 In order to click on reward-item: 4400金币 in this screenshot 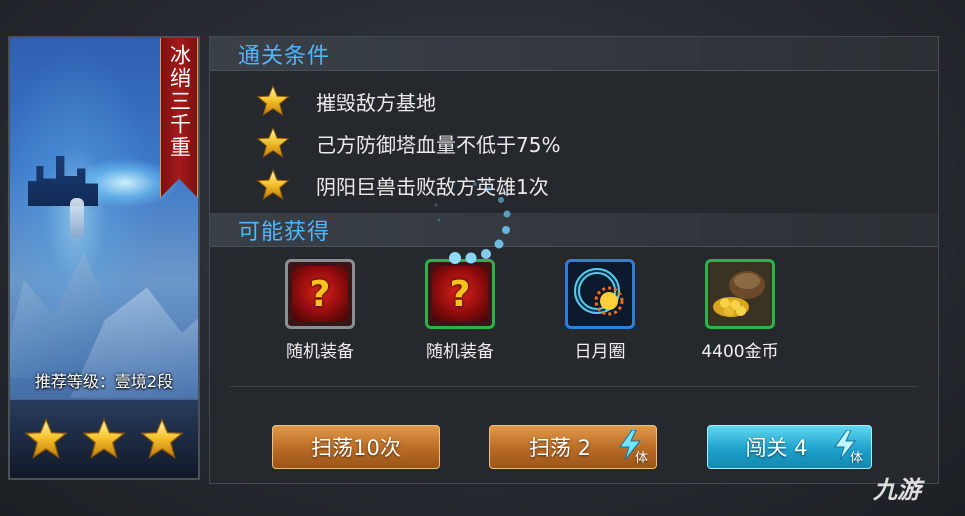, I will do `click(740, 310)`.